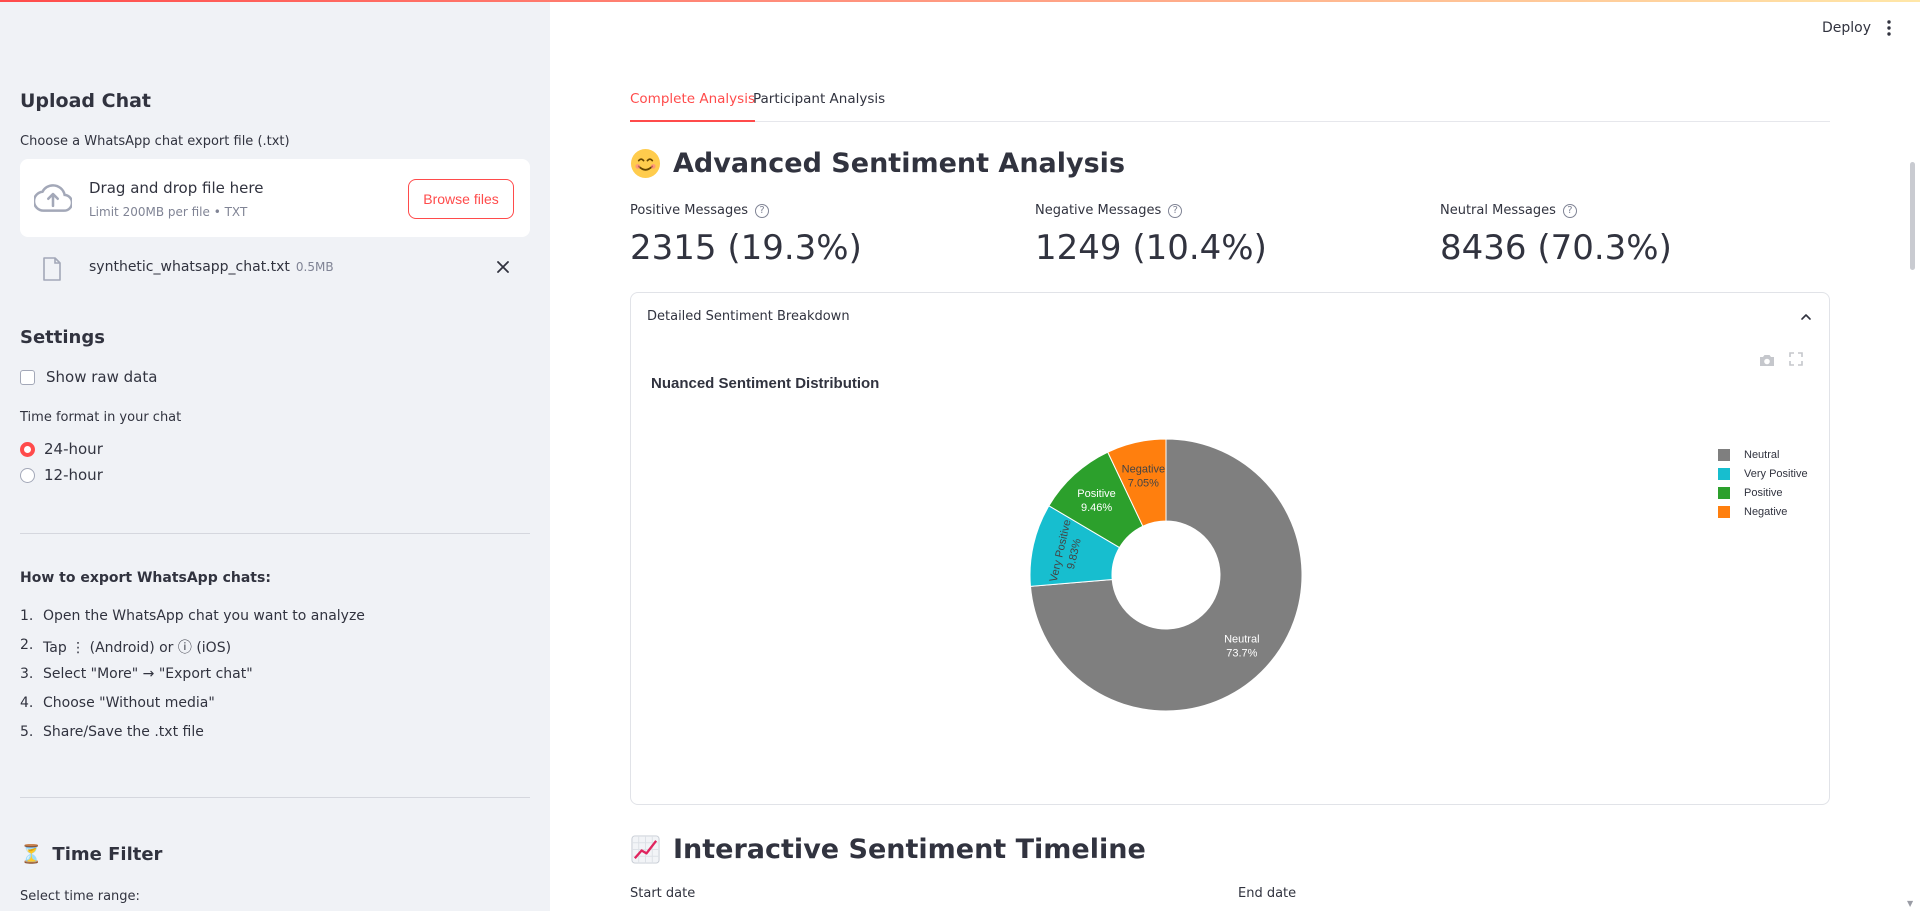  Describe the element at coordinates (960, 1) in the screenshot. I see `top-decoration-bar` at that location.